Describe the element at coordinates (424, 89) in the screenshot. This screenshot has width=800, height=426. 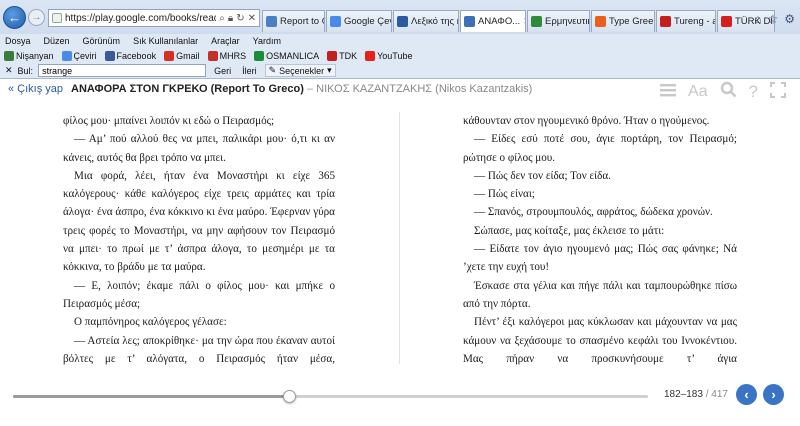
I see `book-author: ΝΙΚΟΣ ΚΑΖΑΝΤΖΑΚΗΣ (Nikos Kazantzakis)` at that location.